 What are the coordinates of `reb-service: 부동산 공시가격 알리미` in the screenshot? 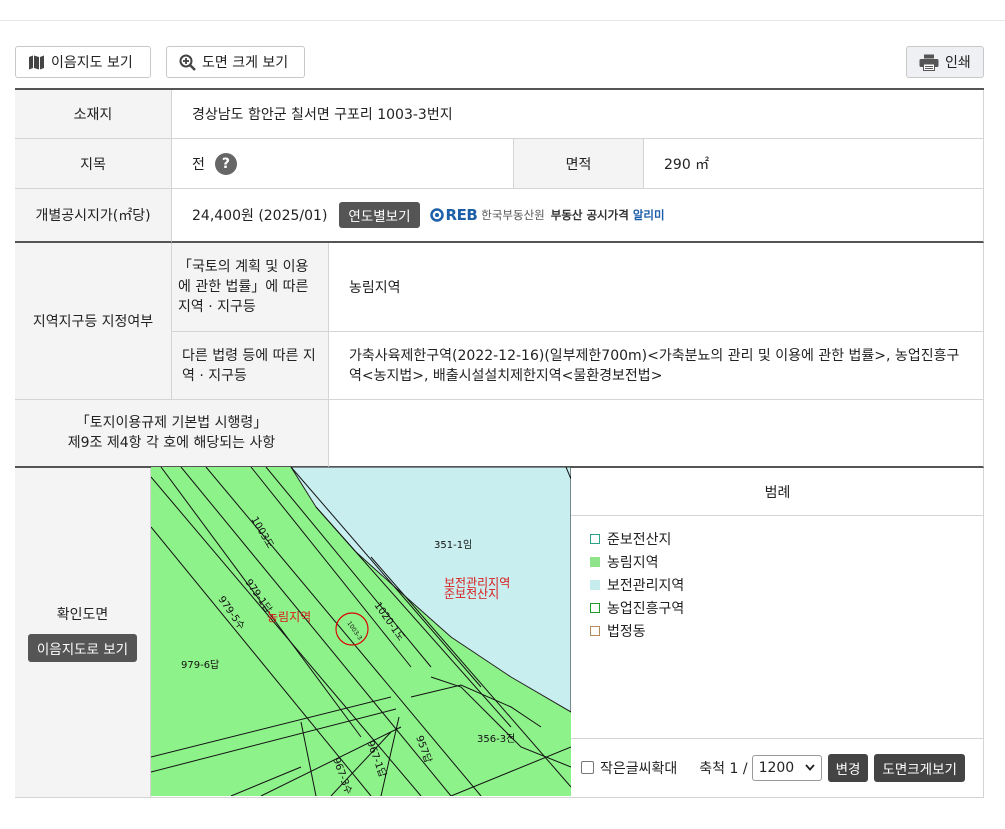 It's located at (608, 215).